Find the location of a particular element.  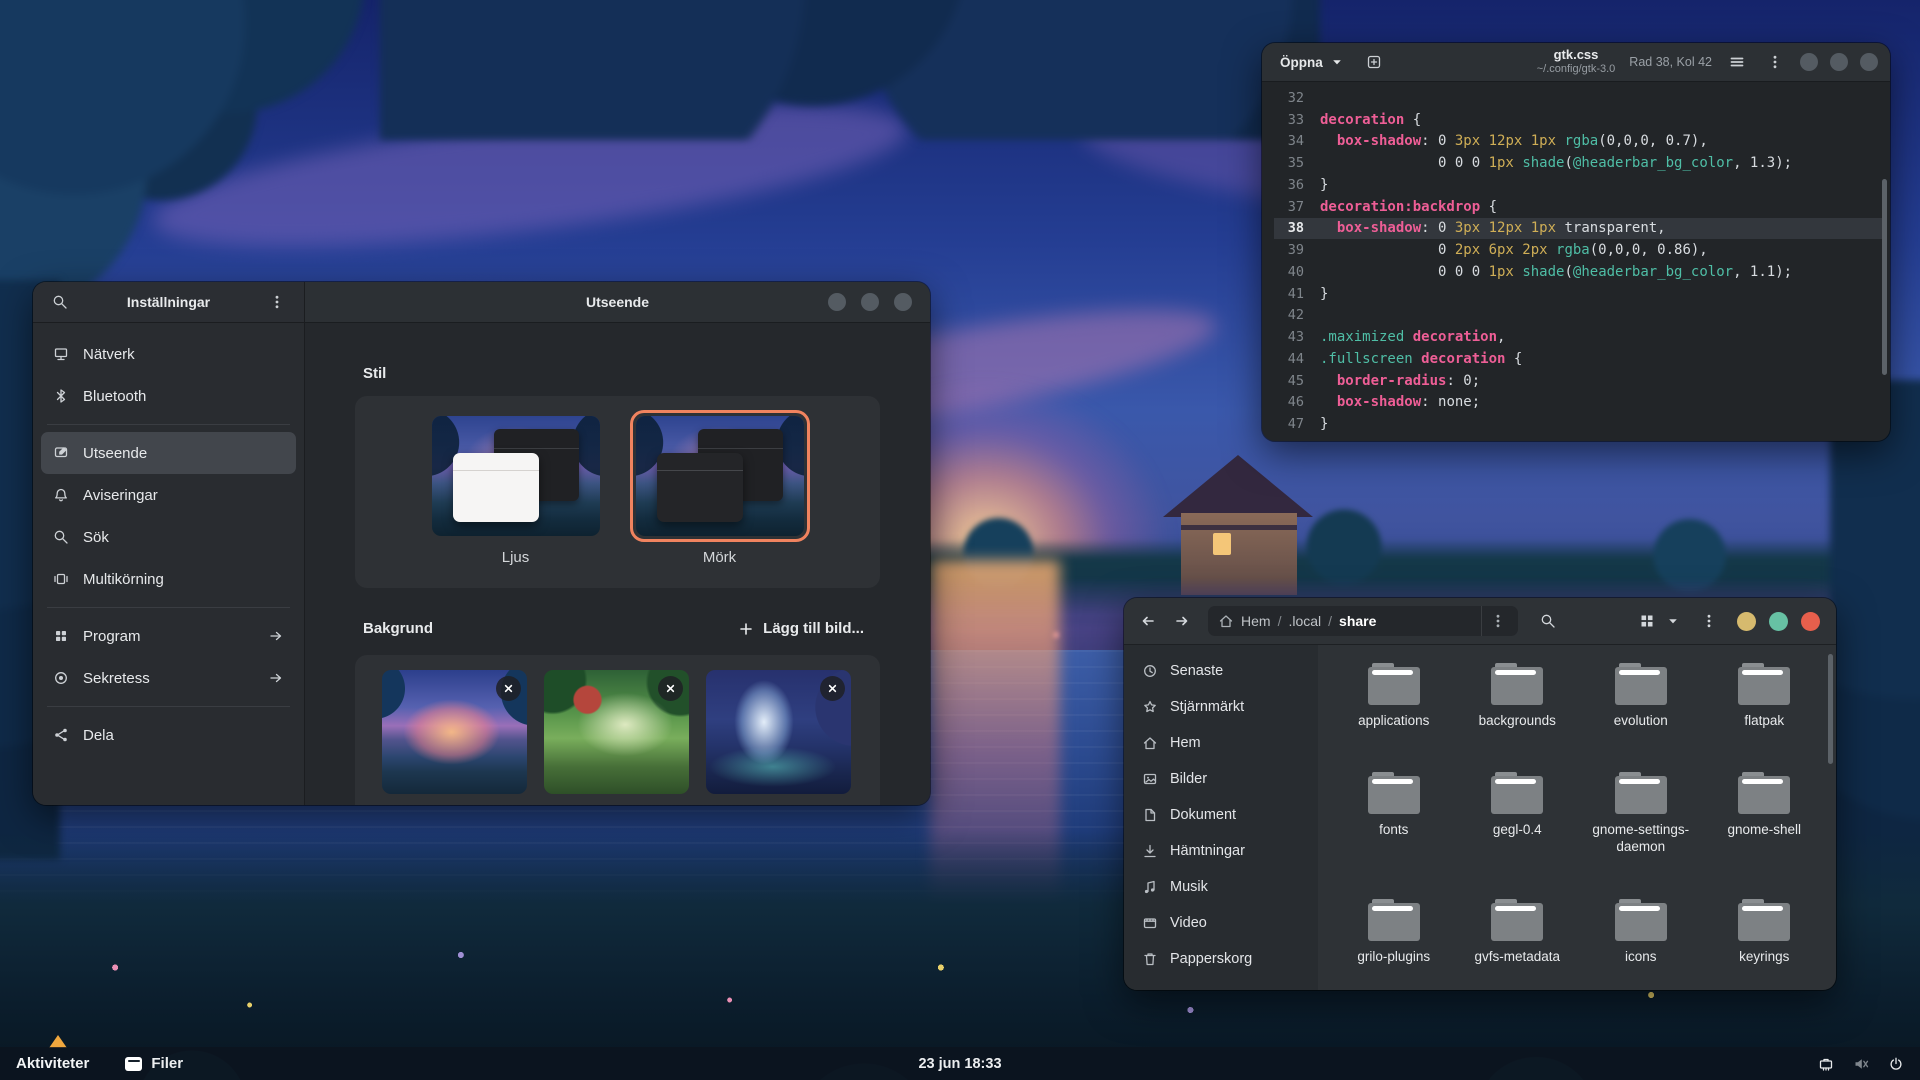

folder-item: evolution is located at coordinates (1641, 696).